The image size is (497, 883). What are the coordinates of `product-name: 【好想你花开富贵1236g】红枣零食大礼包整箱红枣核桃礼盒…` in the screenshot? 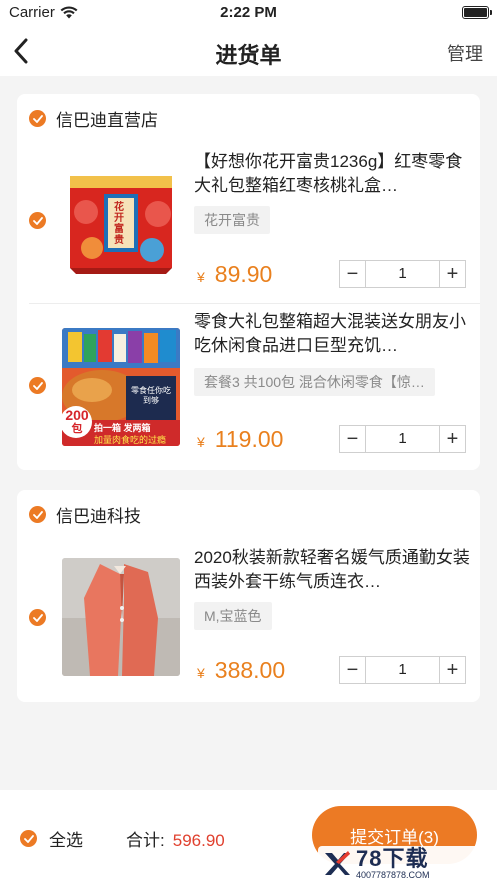 It's located at (333, 174).